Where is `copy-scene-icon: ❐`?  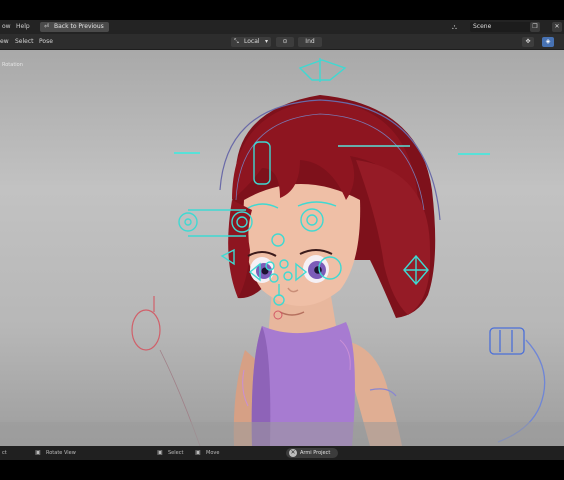
copy-scene-icon: ❐ is located at coordinates (535, 27).